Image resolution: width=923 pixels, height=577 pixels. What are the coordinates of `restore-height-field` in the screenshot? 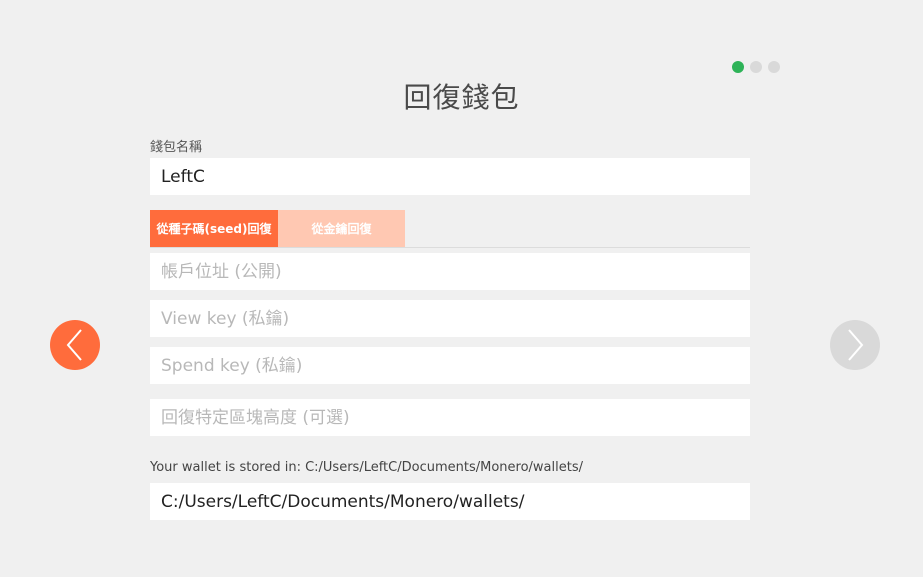 It's located at (450, 417).